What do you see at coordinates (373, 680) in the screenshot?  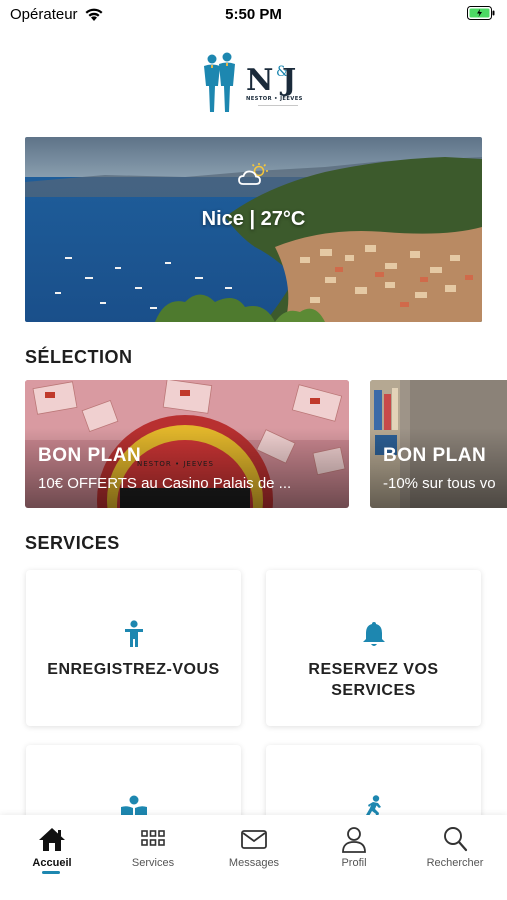 I see `service-tile-label: RESERVEZ VOS SERVICES` at bounding box center [373, 680].